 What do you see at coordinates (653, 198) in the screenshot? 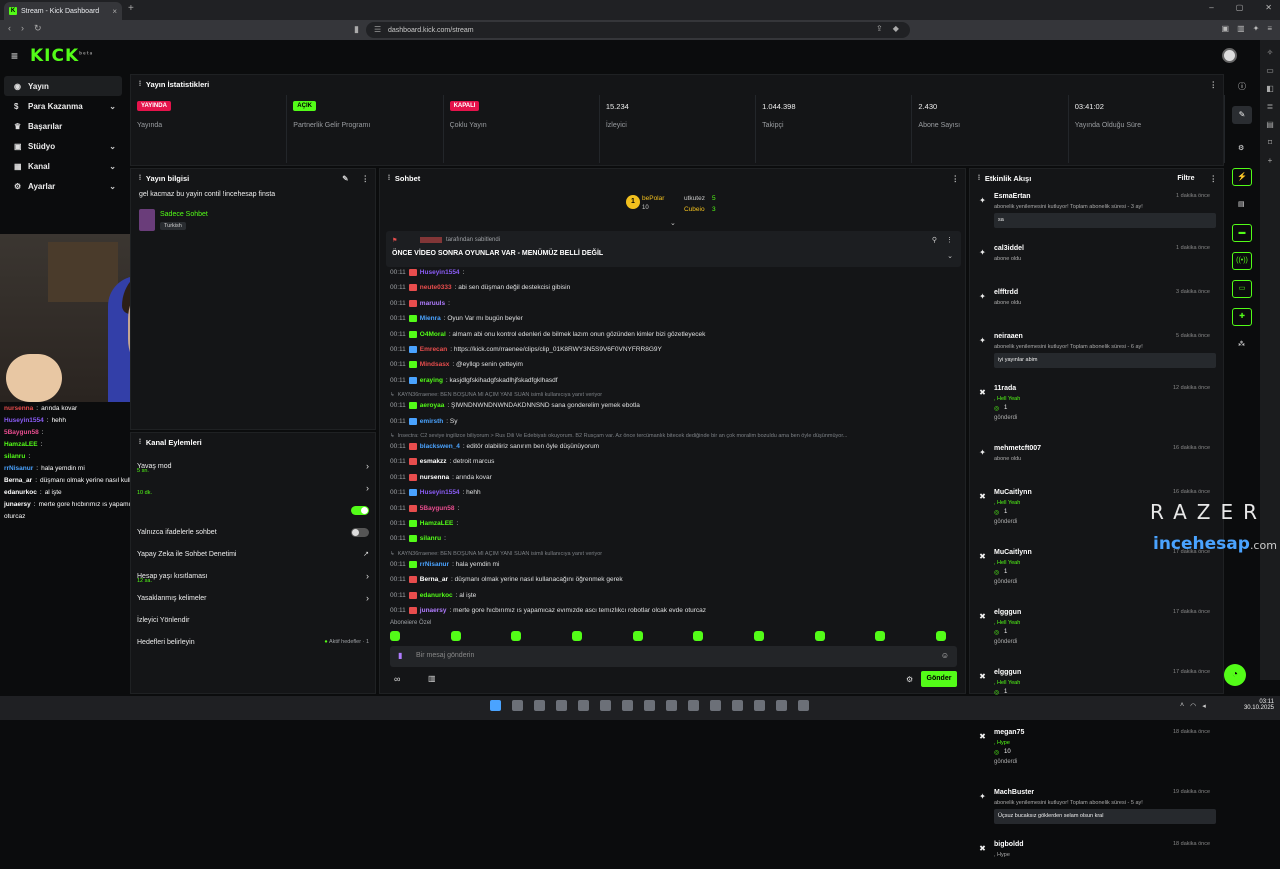
I see `leader-1-name: bePolar` at bounding box center [653, 198].